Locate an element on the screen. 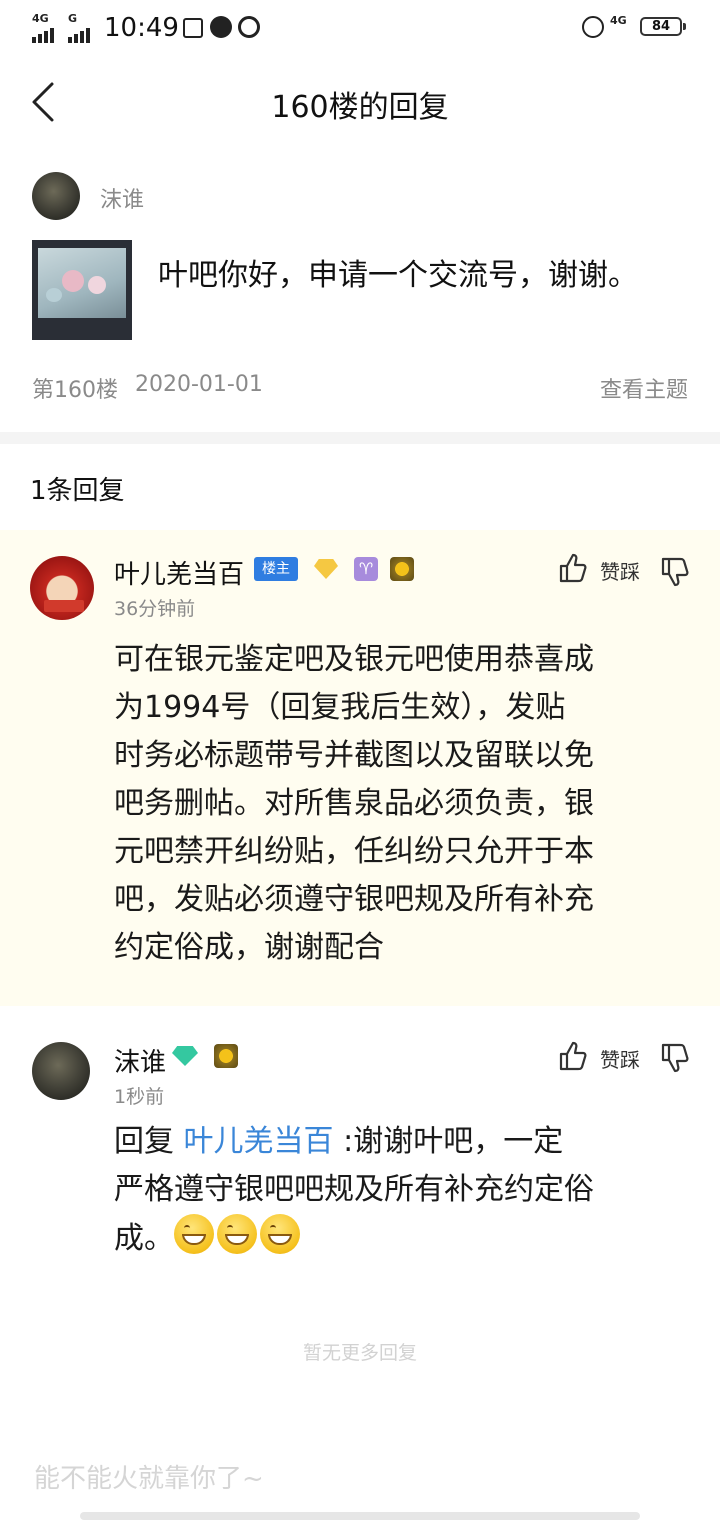  post-image-thumbnail is located at coordinates (82, 290).